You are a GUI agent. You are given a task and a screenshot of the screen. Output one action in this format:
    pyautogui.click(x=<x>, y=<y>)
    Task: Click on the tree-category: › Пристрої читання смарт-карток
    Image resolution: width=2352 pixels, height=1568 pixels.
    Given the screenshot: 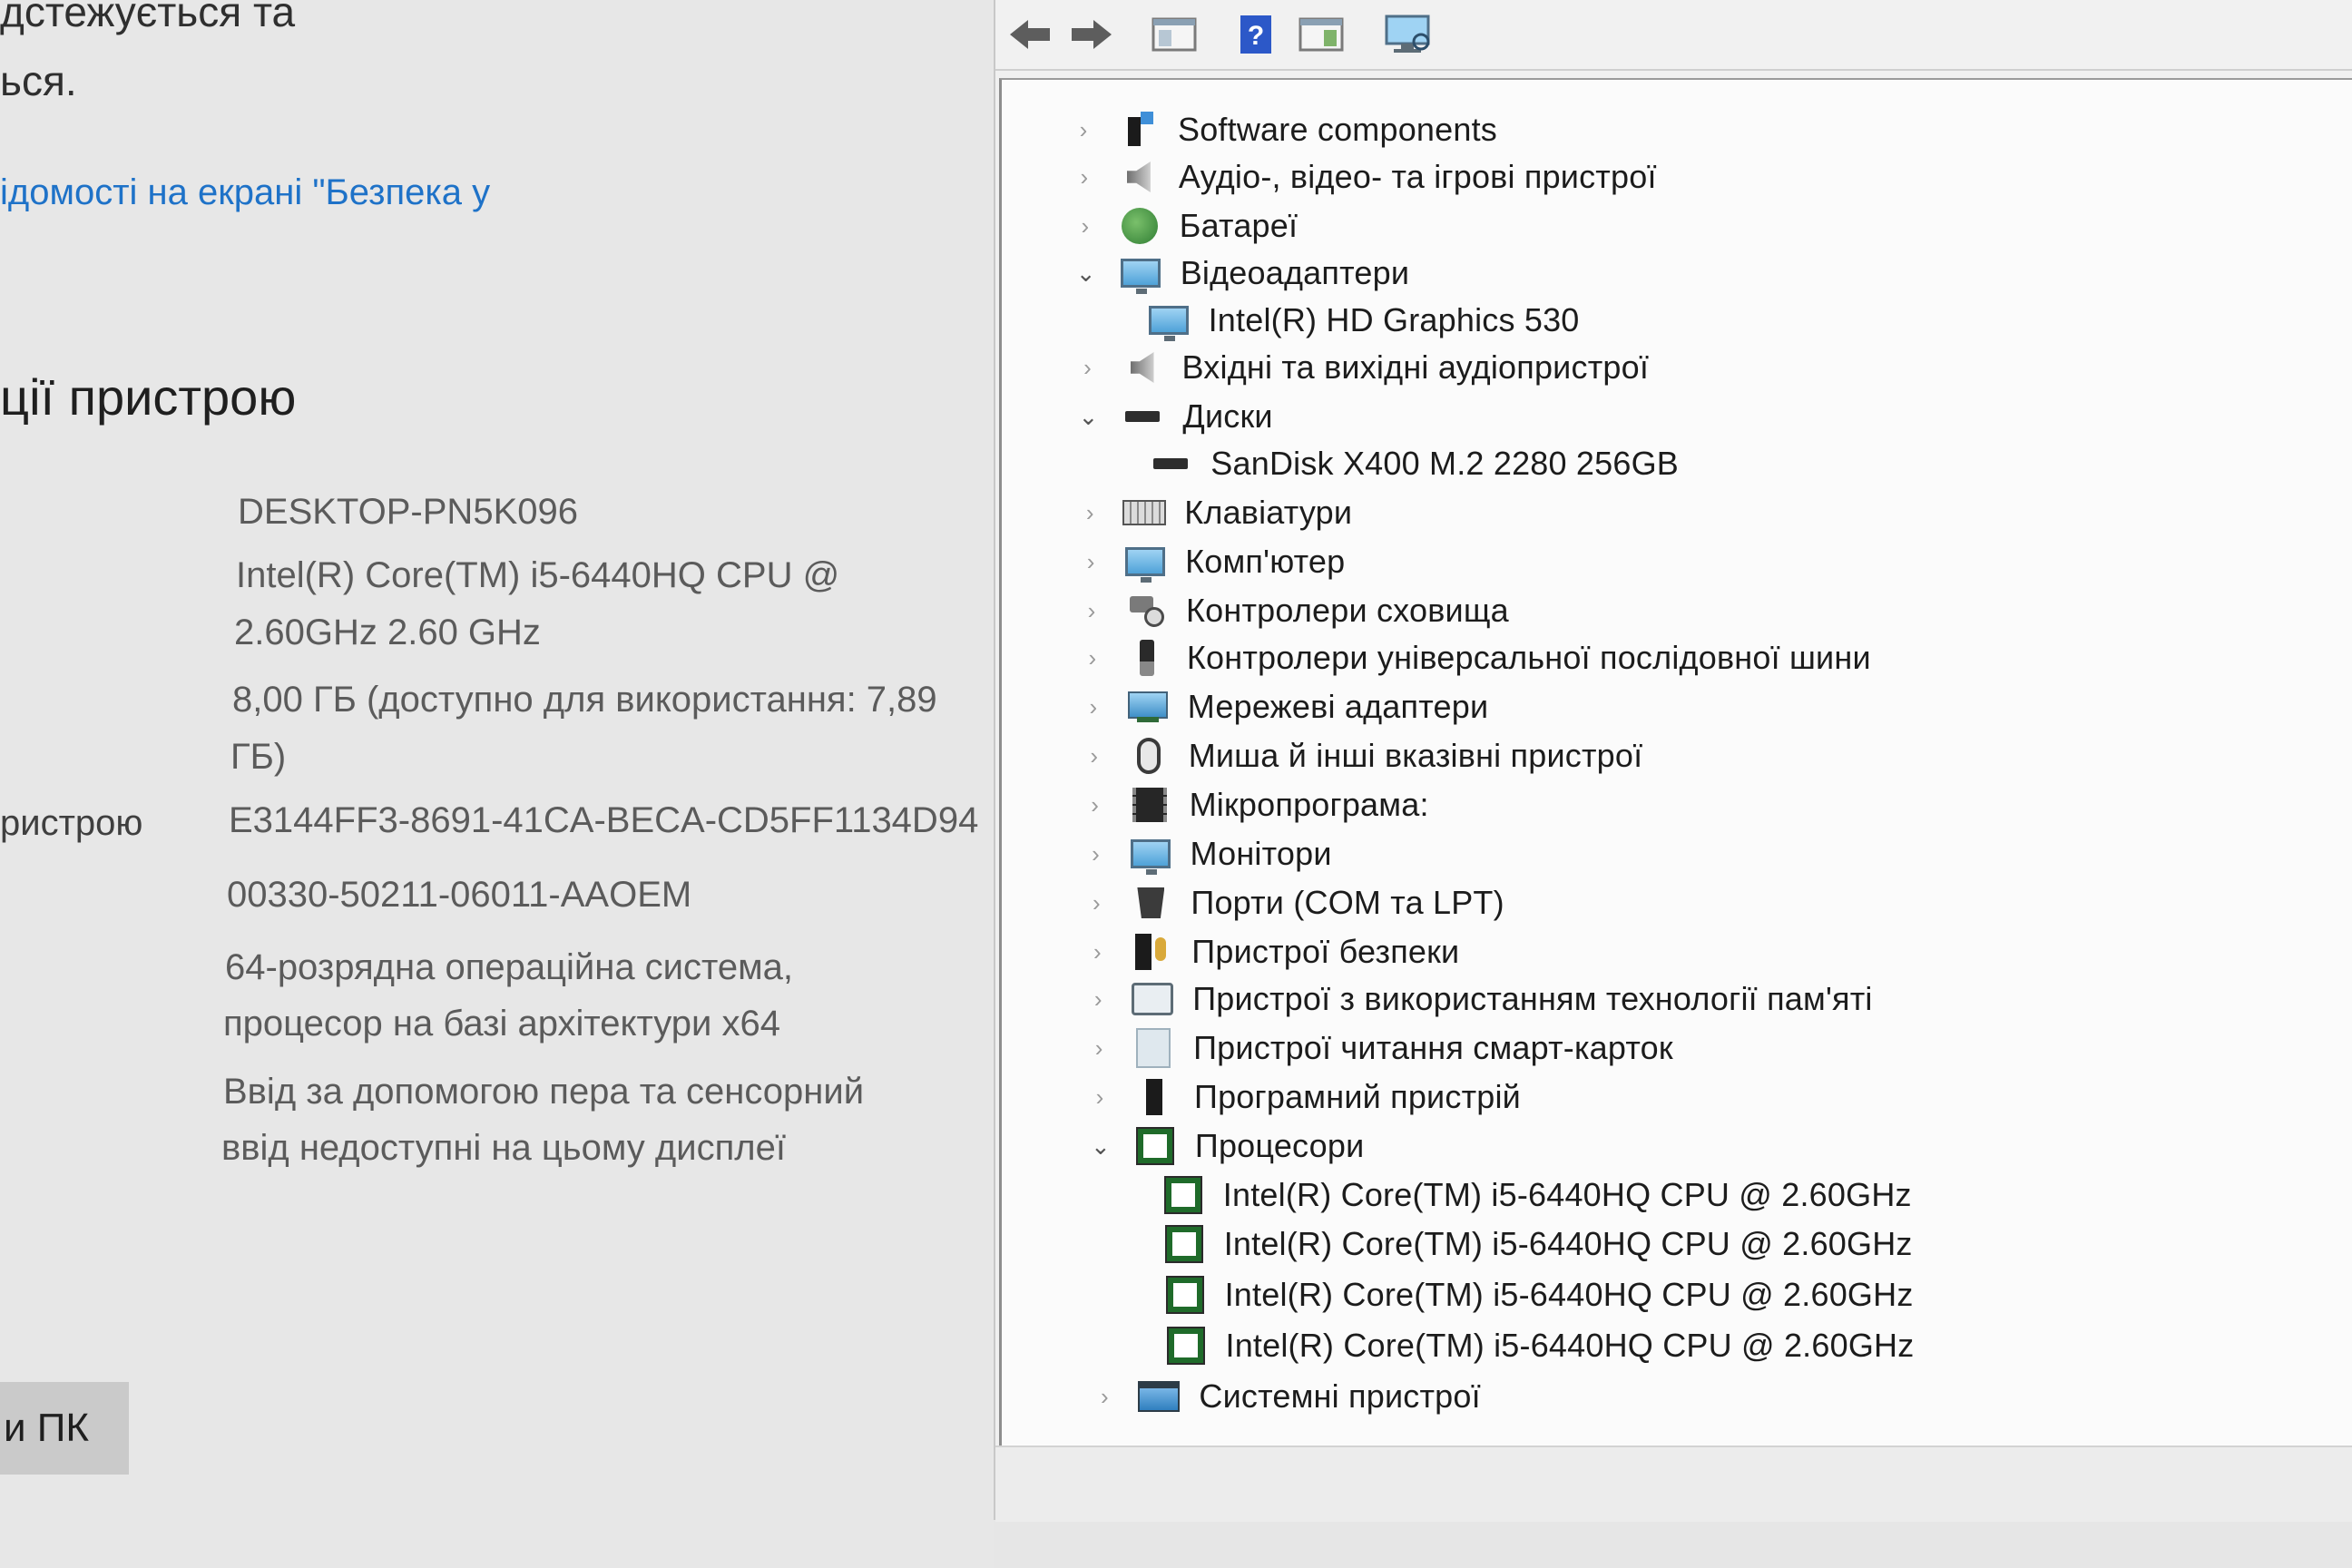 What is the action you would take?
    pyautogui.click(x=1379, y=1048)
    